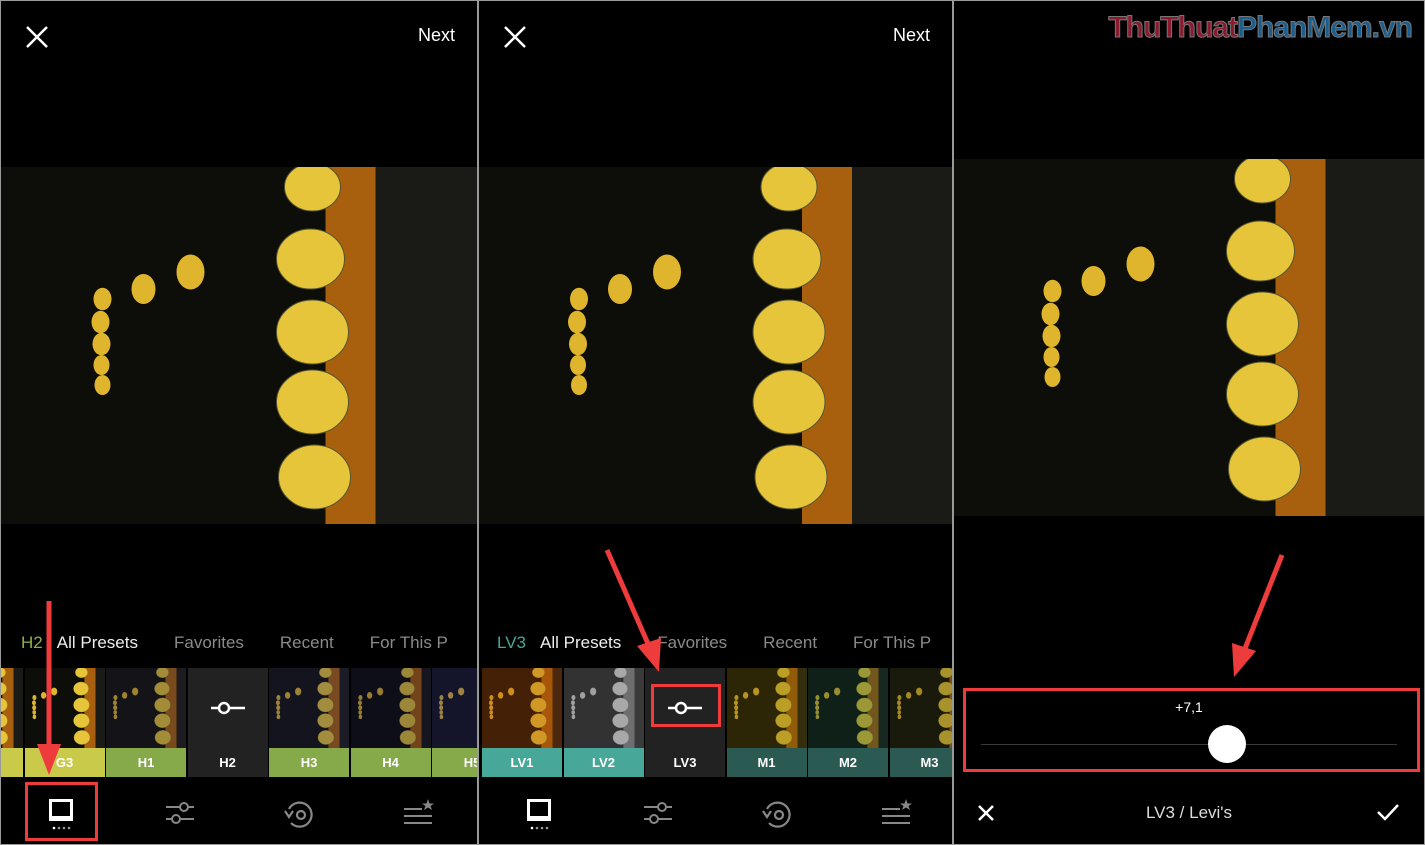 This screenshot has width=1425, height=845. I want to click on preset-thumb-m2: M2, so click(848, 722).